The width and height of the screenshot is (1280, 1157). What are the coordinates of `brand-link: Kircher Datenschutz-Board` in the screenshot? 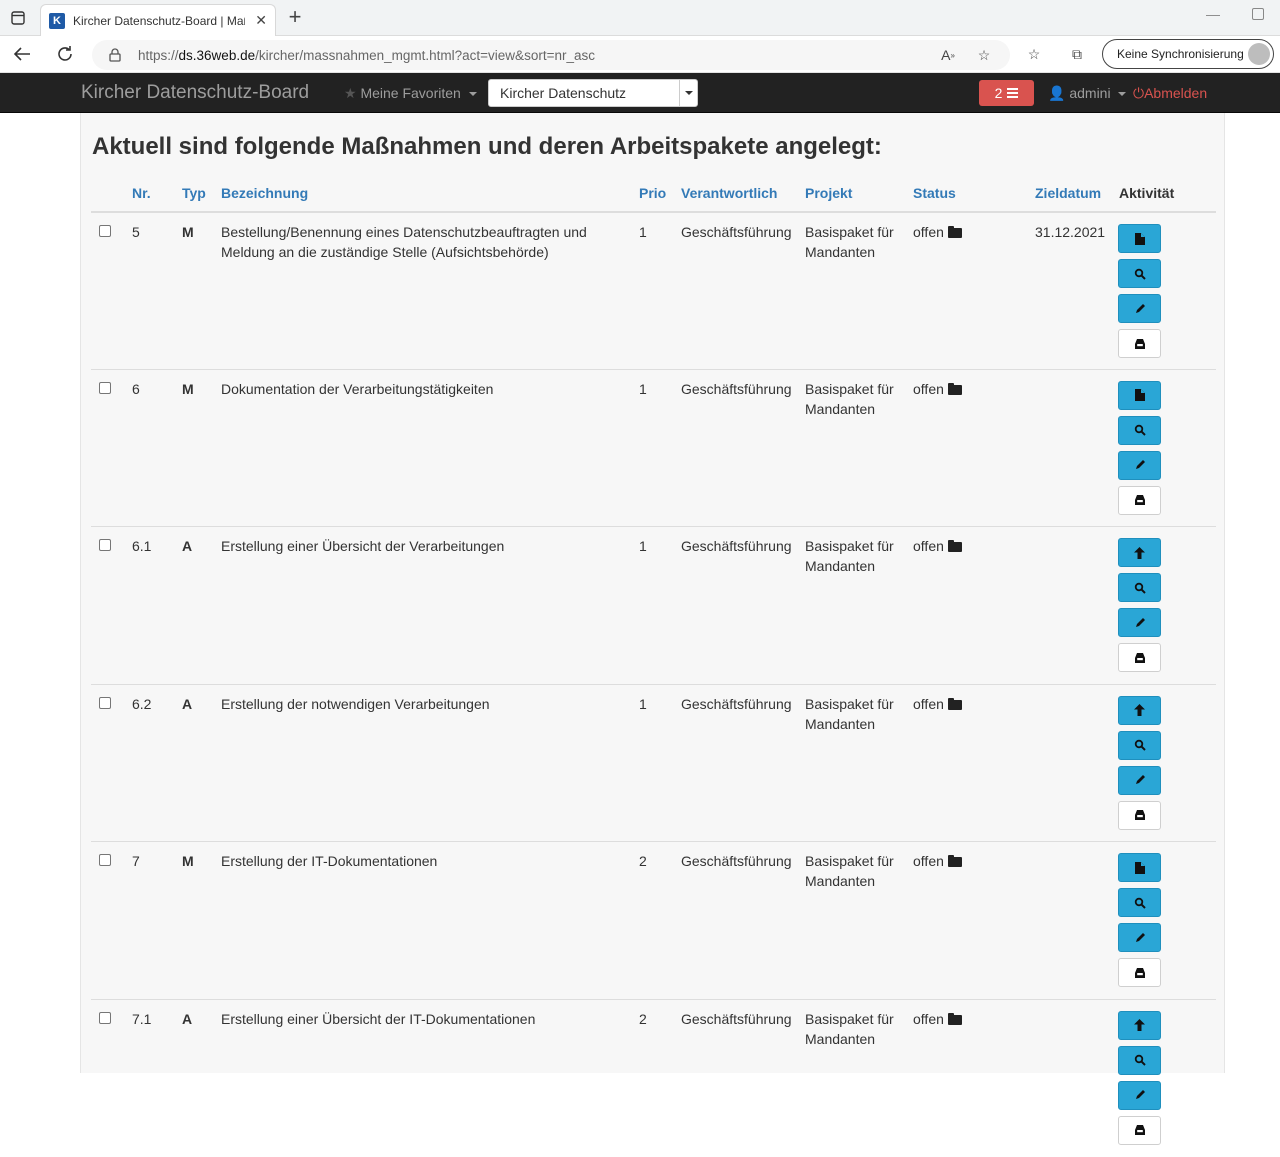 It's located at (195, 93).